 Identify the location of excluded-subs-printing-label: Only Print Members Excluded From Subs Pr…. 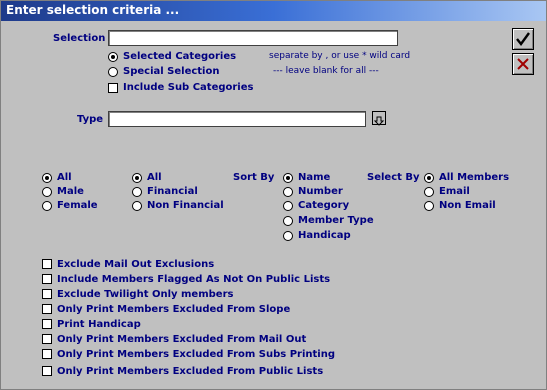
(196, 354).